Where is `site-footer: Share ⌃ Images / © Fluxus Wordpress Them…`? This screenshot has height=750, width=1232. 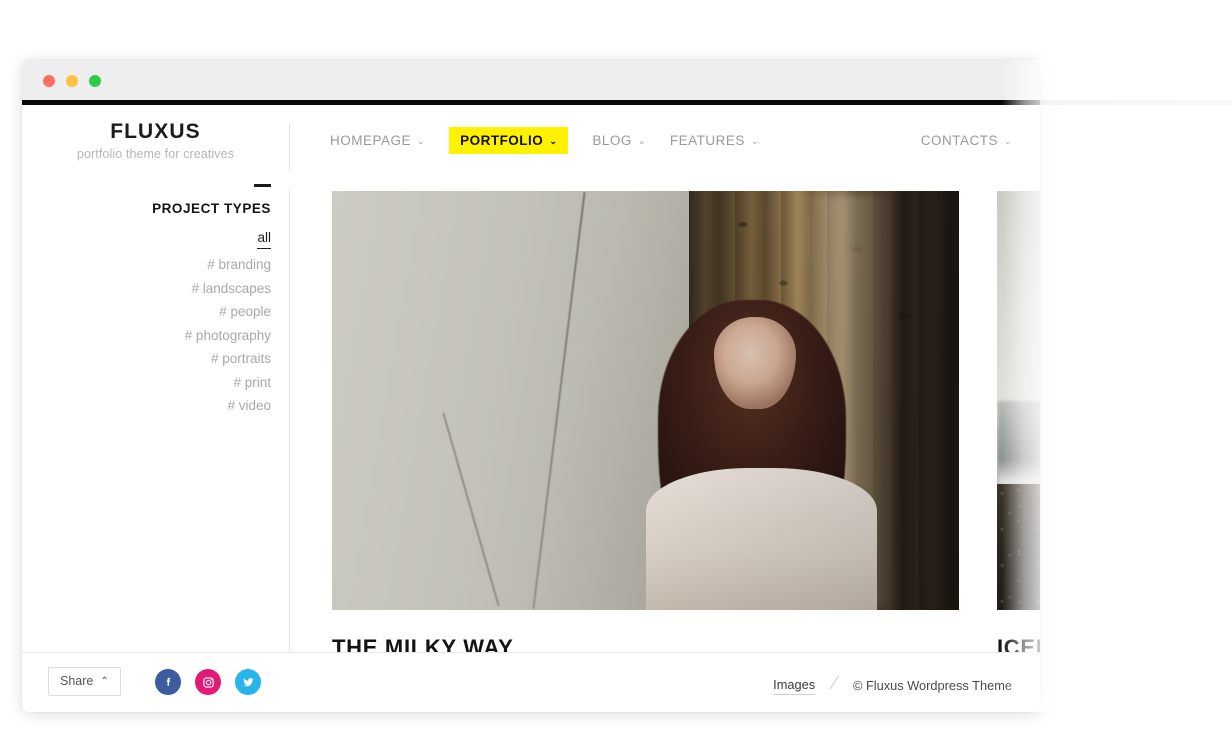
site-footer: Share ⌃ Images / © Fluxus Wordpress Them… is located at coordinates (531, 682).